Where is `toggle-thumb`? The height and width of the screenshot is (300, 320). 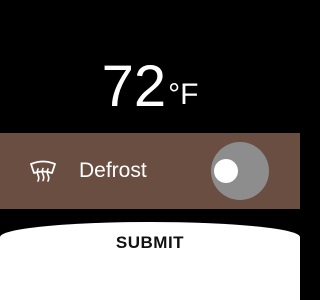
toggle-thumb is located at coordinates (226, 171).